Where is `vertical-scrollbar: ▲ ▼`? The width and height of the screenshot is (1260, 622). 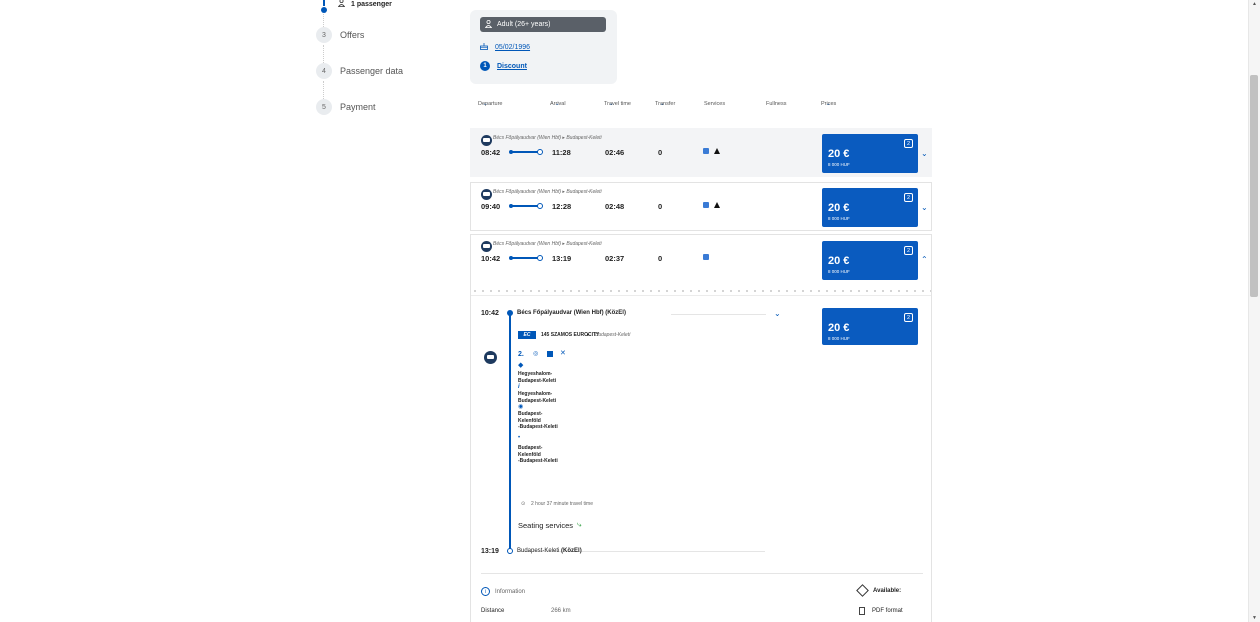 vertical-scrollbar: ▲ ▼ is located at coordinates (1254, 311).